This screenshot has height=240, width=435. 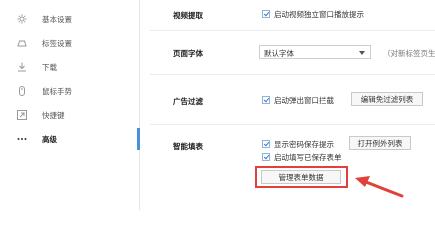 I want to click on autofill-forms-checkbox-label: 启动填写已保存表单, so click(x=308, y=157).